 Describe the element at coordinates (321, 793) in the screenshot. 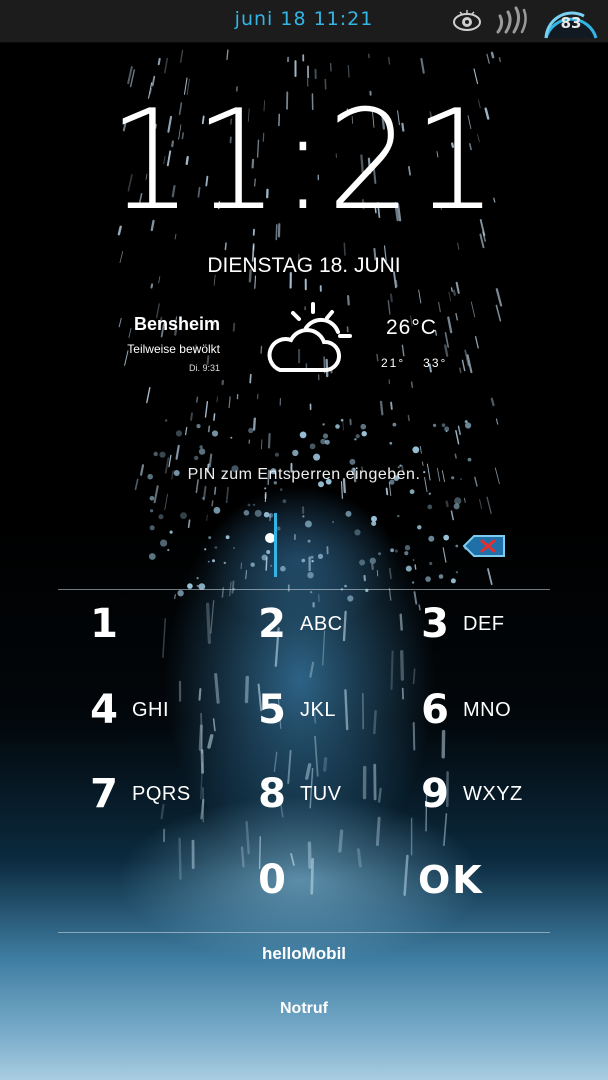

I see `key-letters: TUV` at that location.